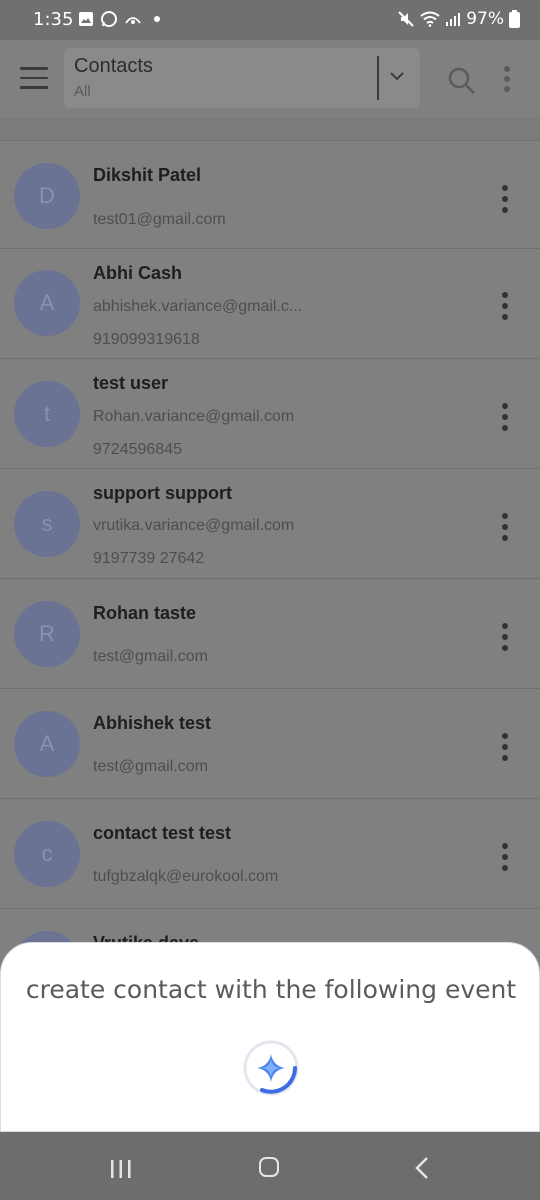 The width and height of the screenshot is (540, 1200). Describe the element at coordinates (133, 20) in the screenshot. I see `cast-icon` at that location.